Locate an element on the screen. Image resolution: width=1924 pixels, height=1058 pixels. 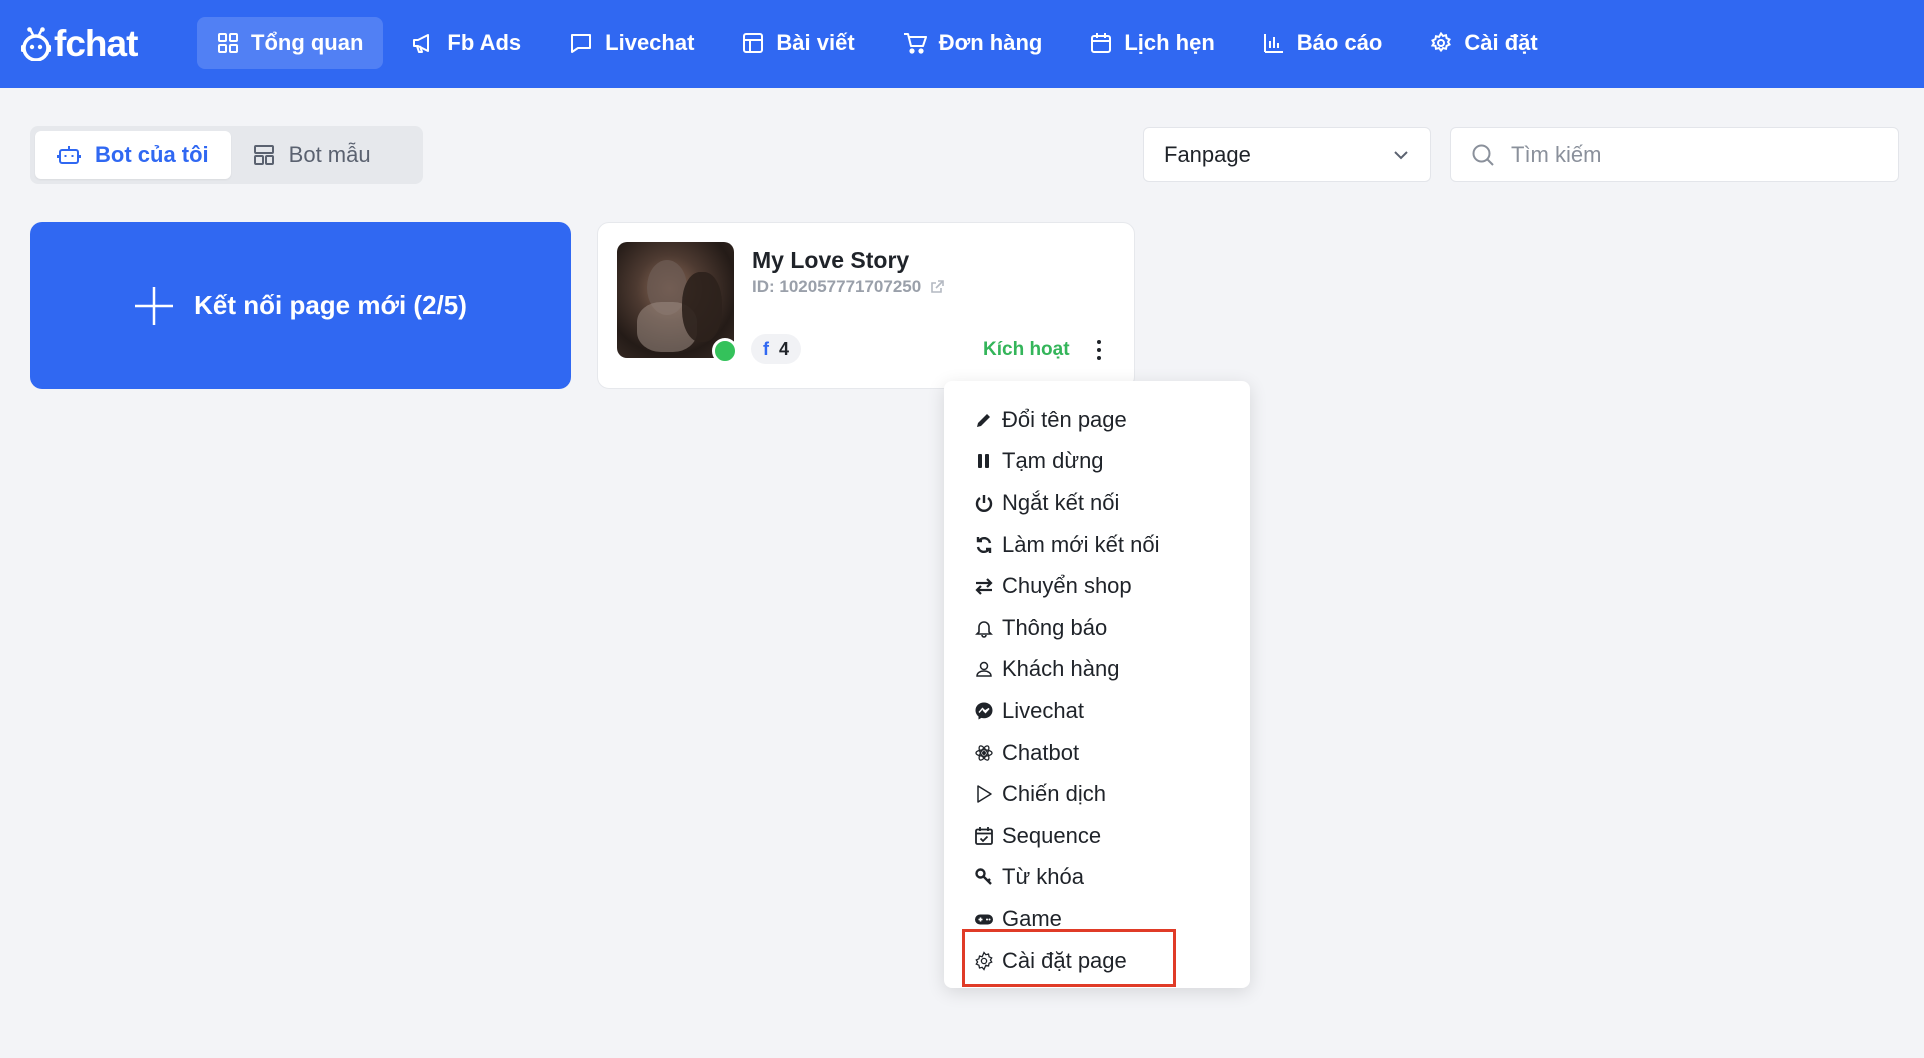
menu-item-livechat: Livechat is located at coordinates (1097, 711).